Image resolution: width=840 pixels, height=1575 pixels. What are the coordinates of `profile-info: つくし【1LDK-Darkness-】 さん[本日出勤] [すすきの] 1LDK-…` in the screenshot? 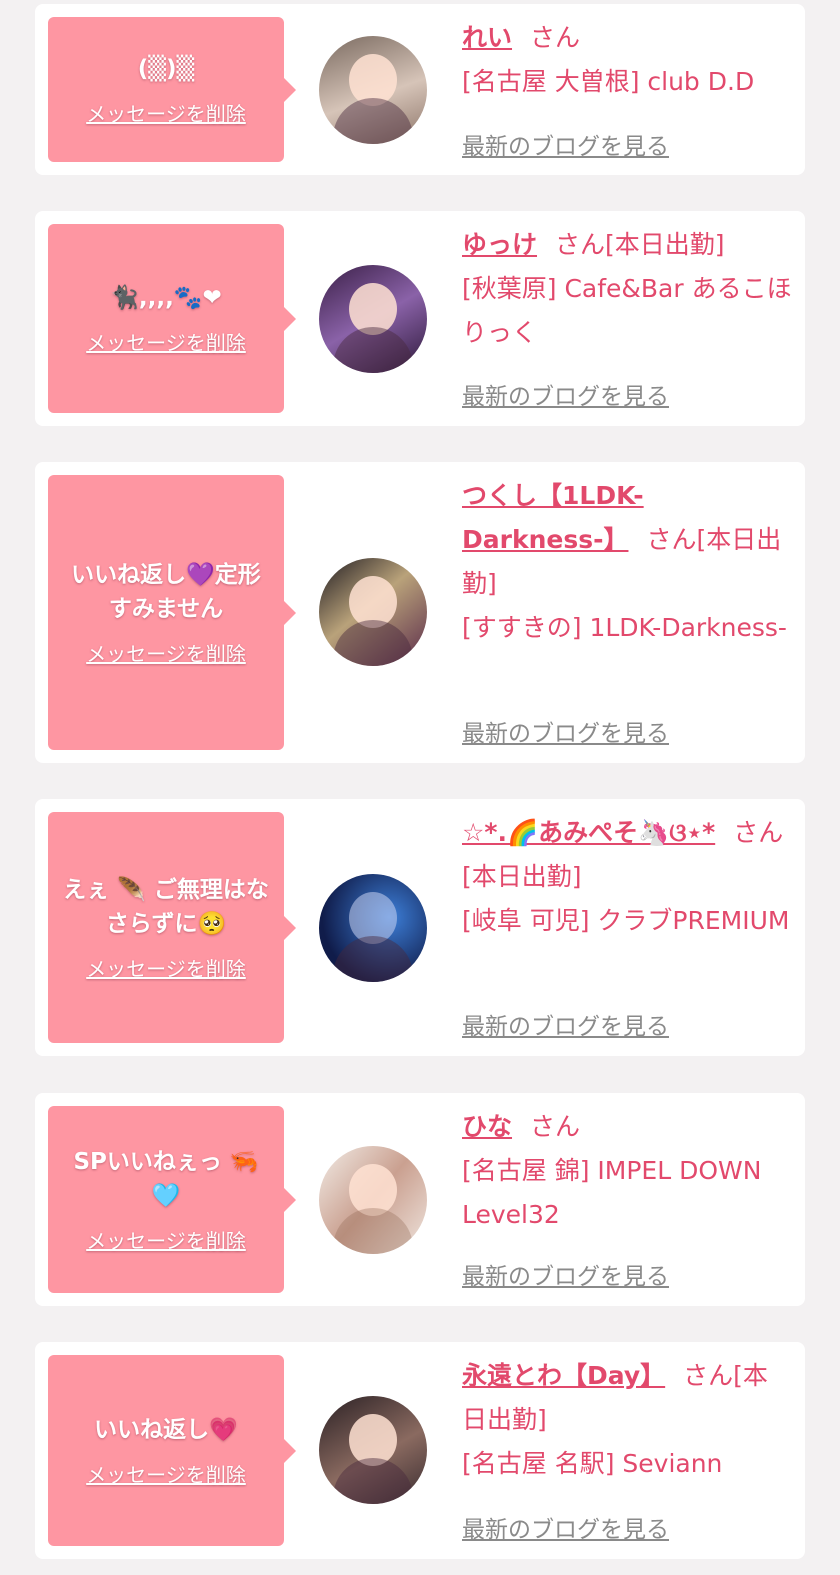 It's located at (627, 562).